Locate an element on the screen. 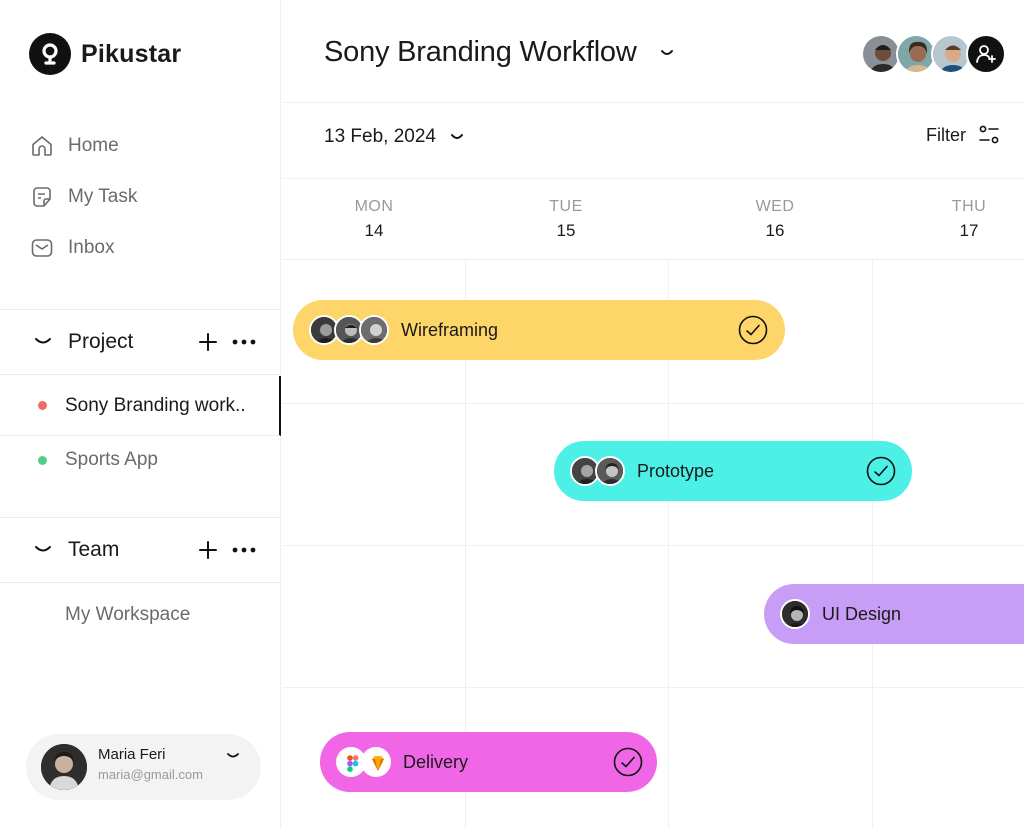  day-name: MON is located at coordinates (374, 206).